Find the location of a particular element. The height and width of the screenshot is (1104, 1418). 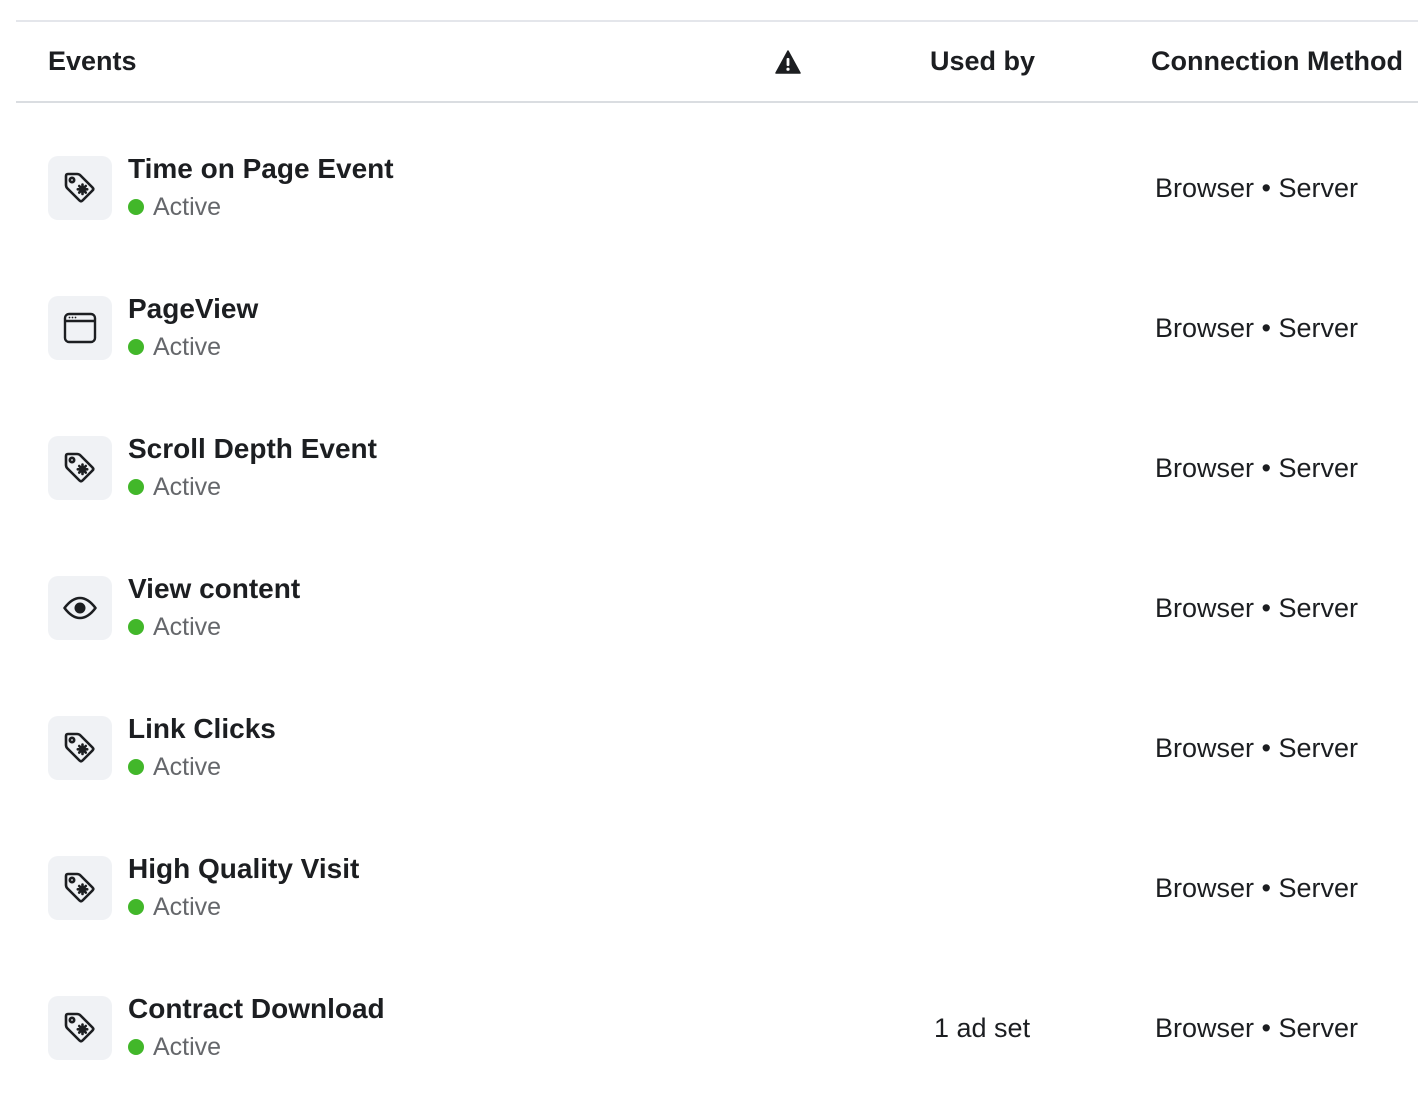

event-name: Link Clicks is located at coordinates (202, 729).